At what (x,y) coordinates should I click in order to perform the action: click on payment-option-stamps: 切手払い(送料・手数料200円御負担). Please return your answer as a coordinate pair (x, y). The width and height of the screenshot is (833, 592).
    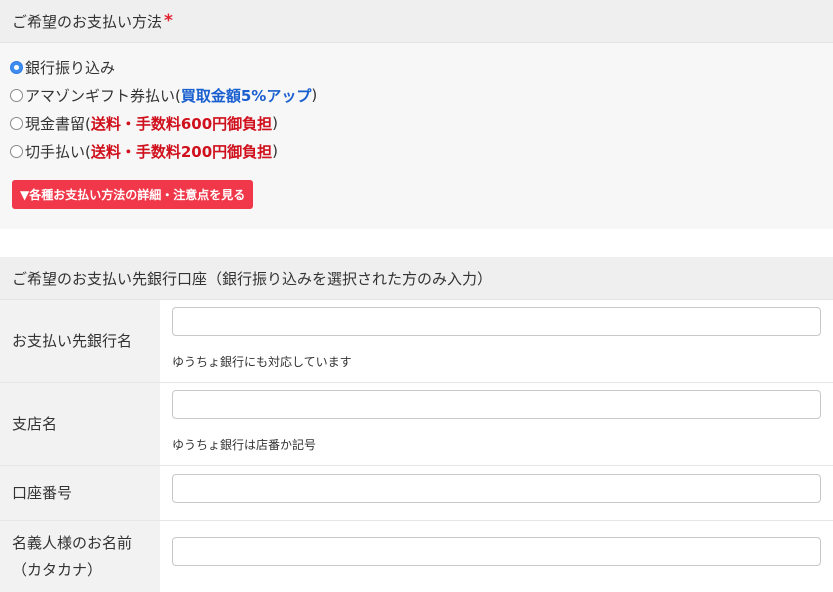
    Looking at the image, I should click on (163, 151).